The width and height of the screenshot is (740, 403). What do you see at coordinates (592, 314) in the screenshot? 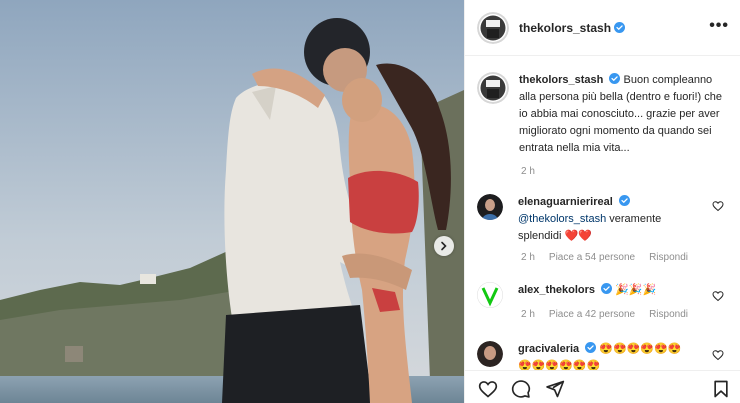
I see `comment-likes: Piace a 42 persone` at bounding box center [592, 314].